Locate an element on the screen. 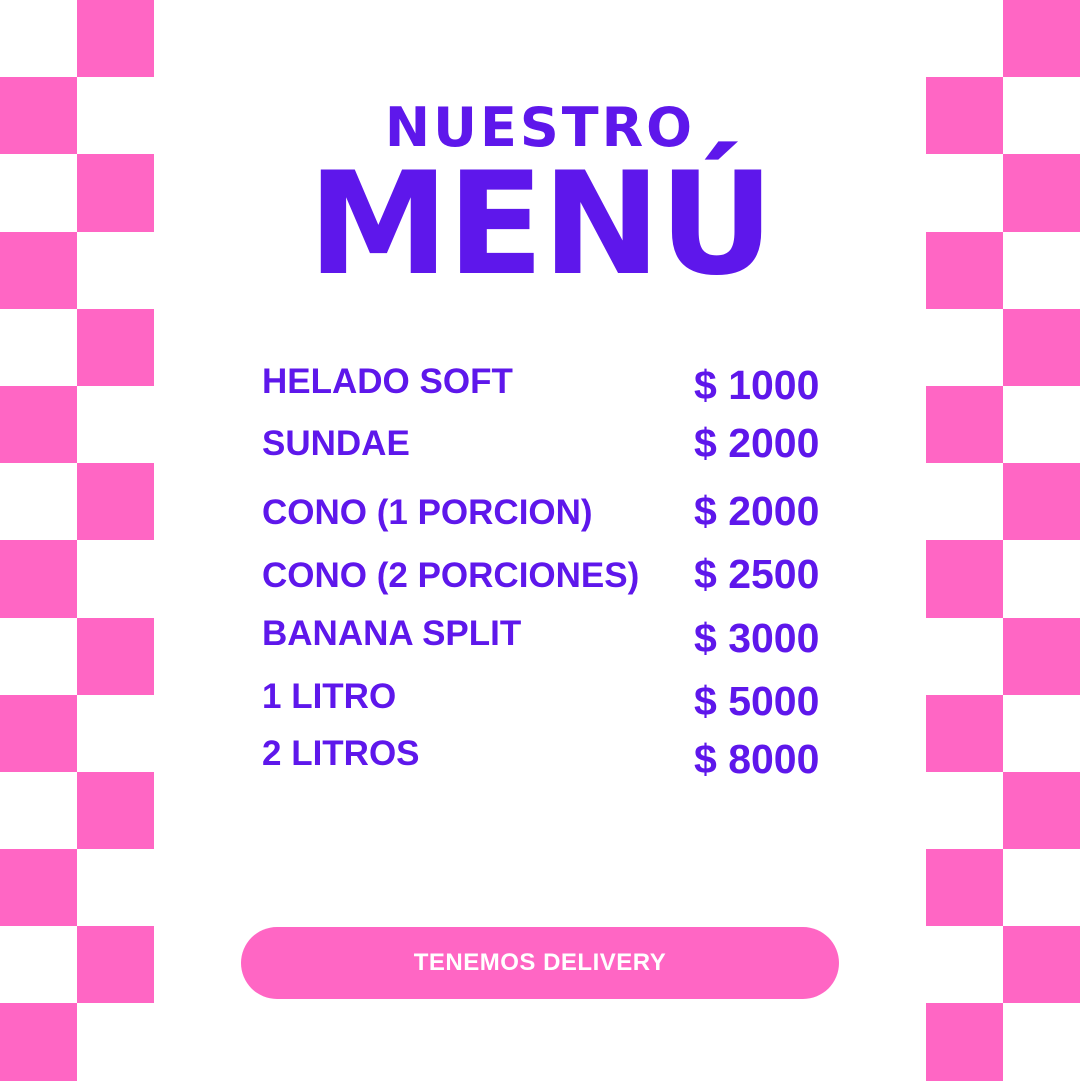 The height and width of the screenshot is (1081, 1080). menu-item-name: SUNDAE is located at coordinates (336, 443).